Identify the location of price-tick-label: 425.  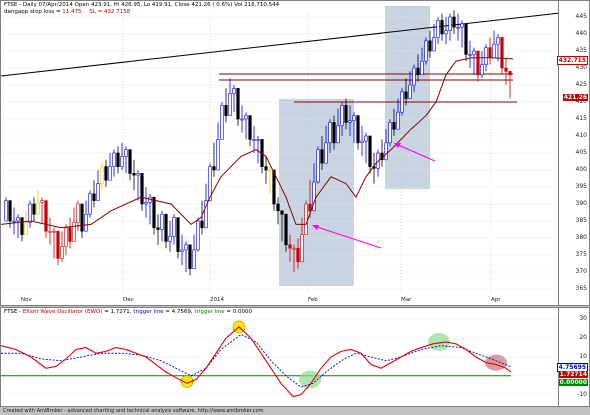
(581, 84).